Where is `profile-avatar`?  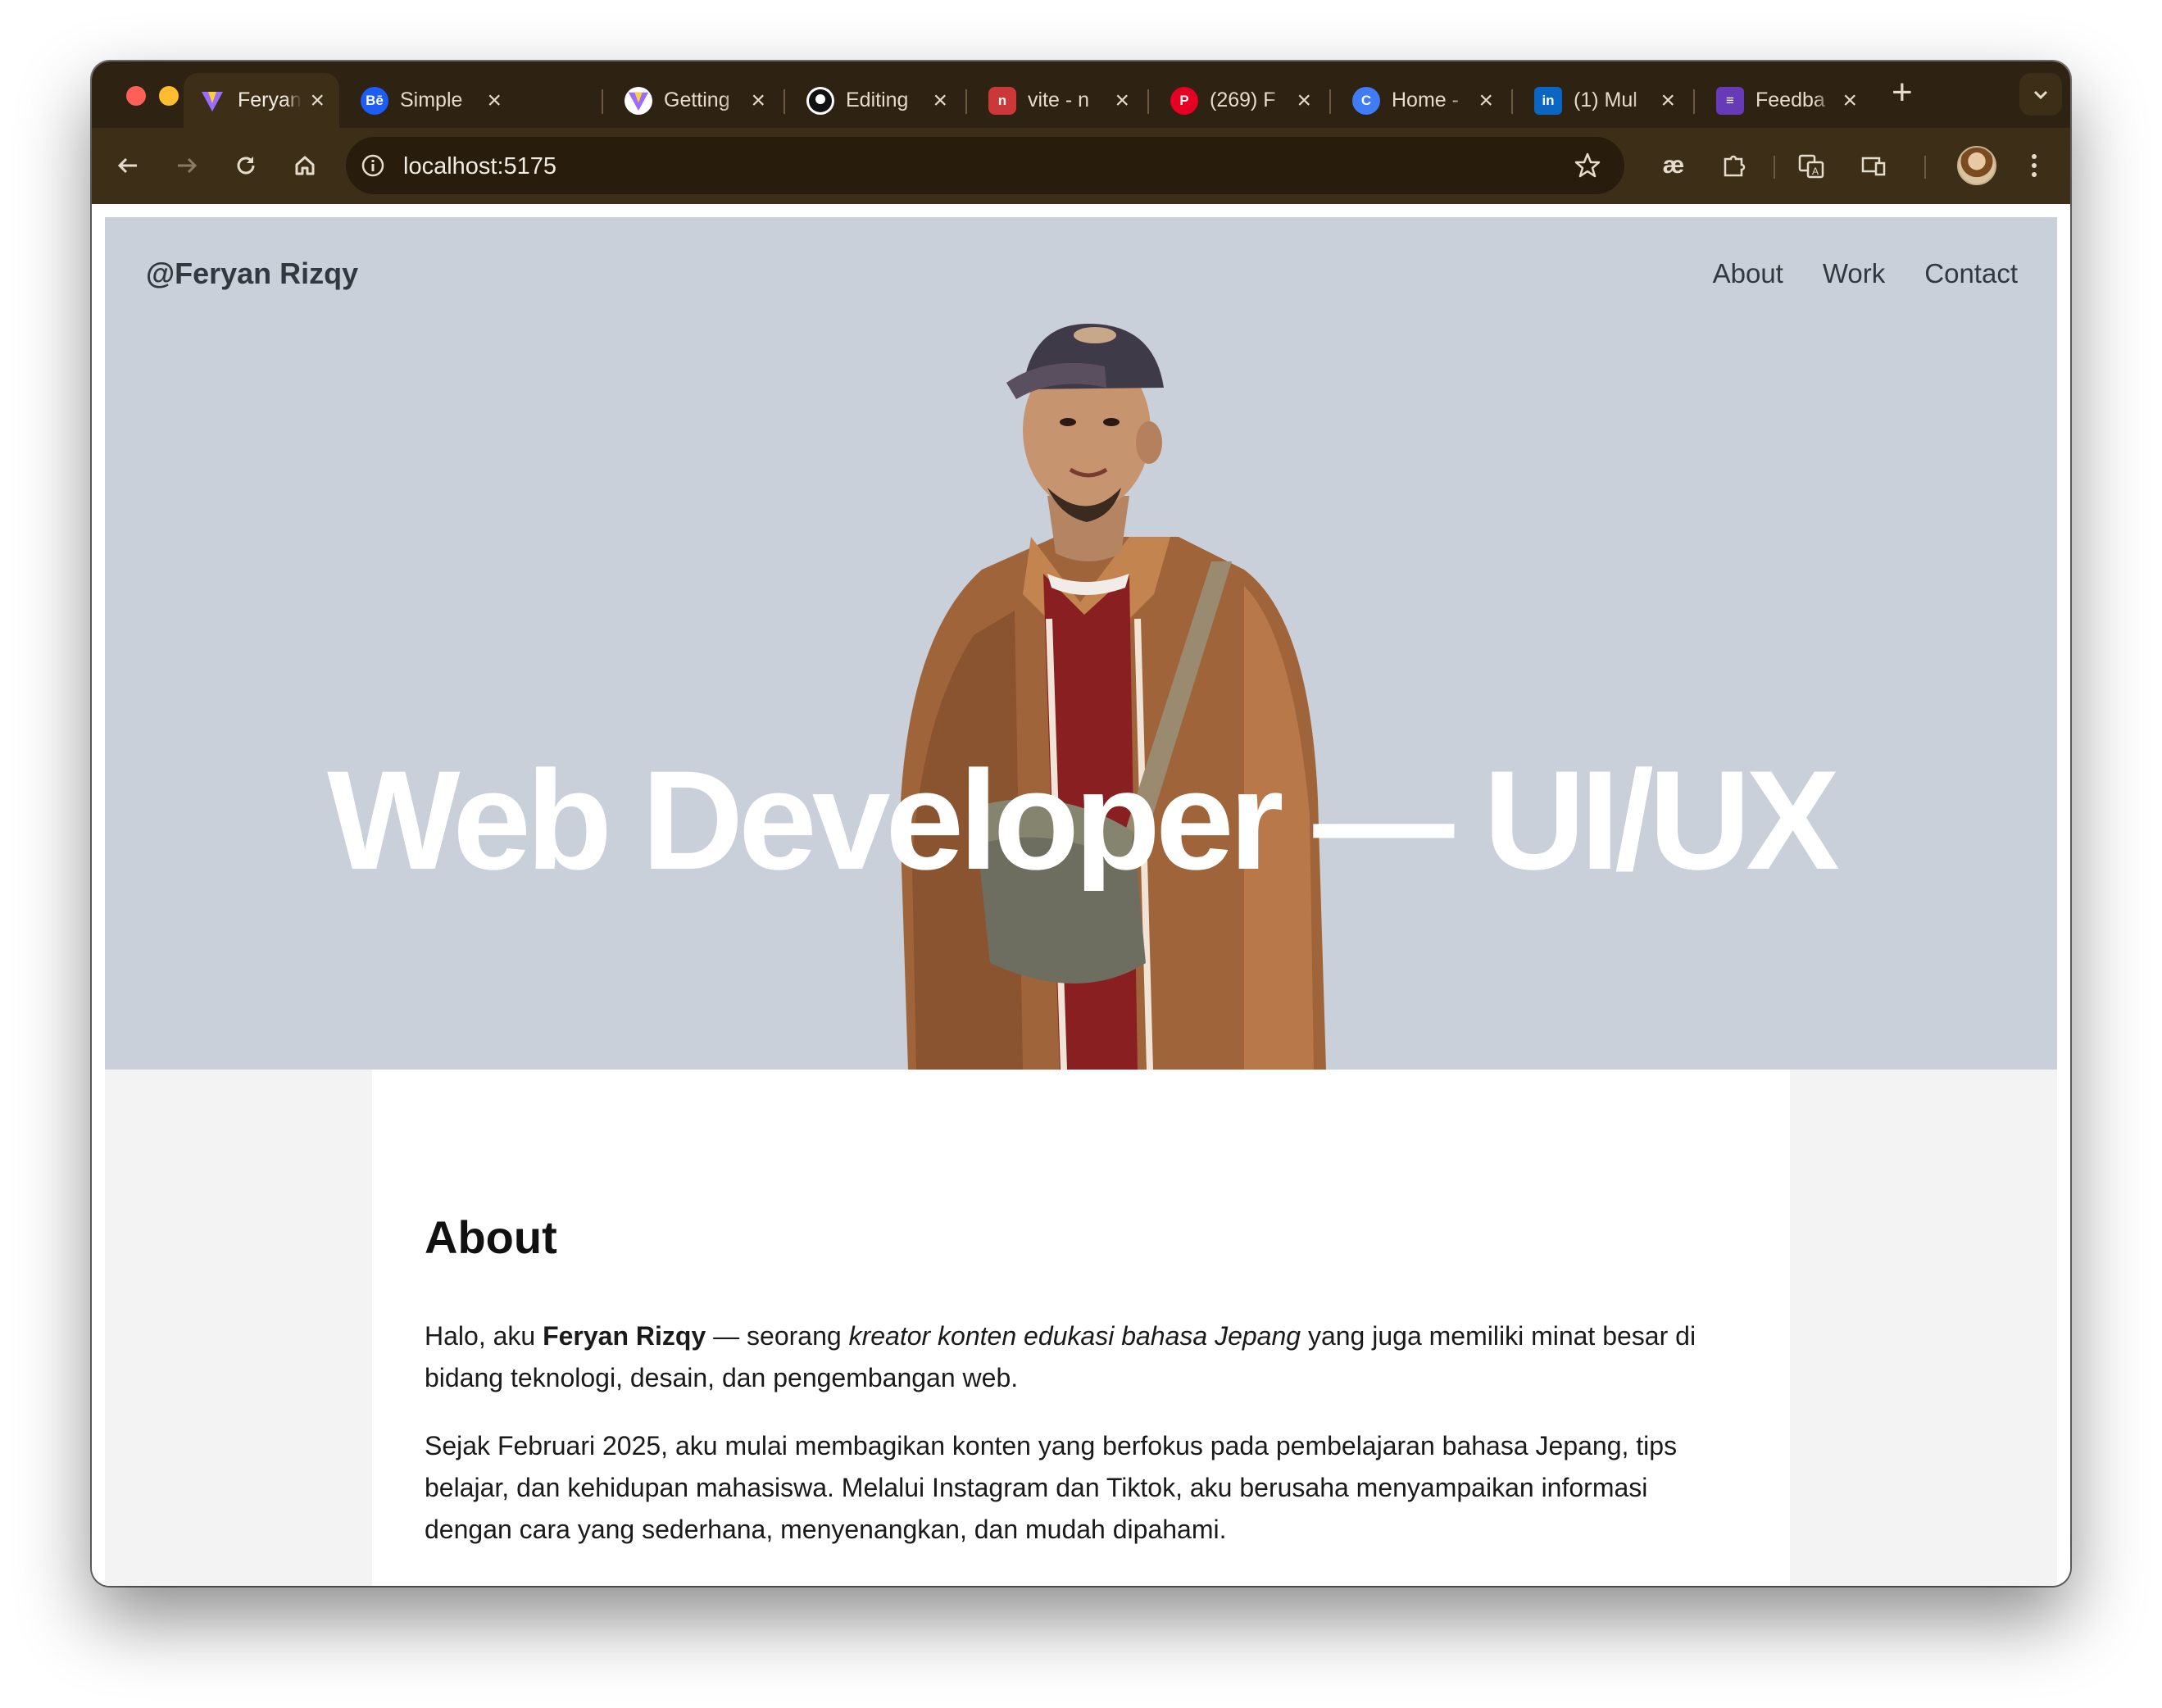
profile-avatar is located at coordinates (1977, 165).